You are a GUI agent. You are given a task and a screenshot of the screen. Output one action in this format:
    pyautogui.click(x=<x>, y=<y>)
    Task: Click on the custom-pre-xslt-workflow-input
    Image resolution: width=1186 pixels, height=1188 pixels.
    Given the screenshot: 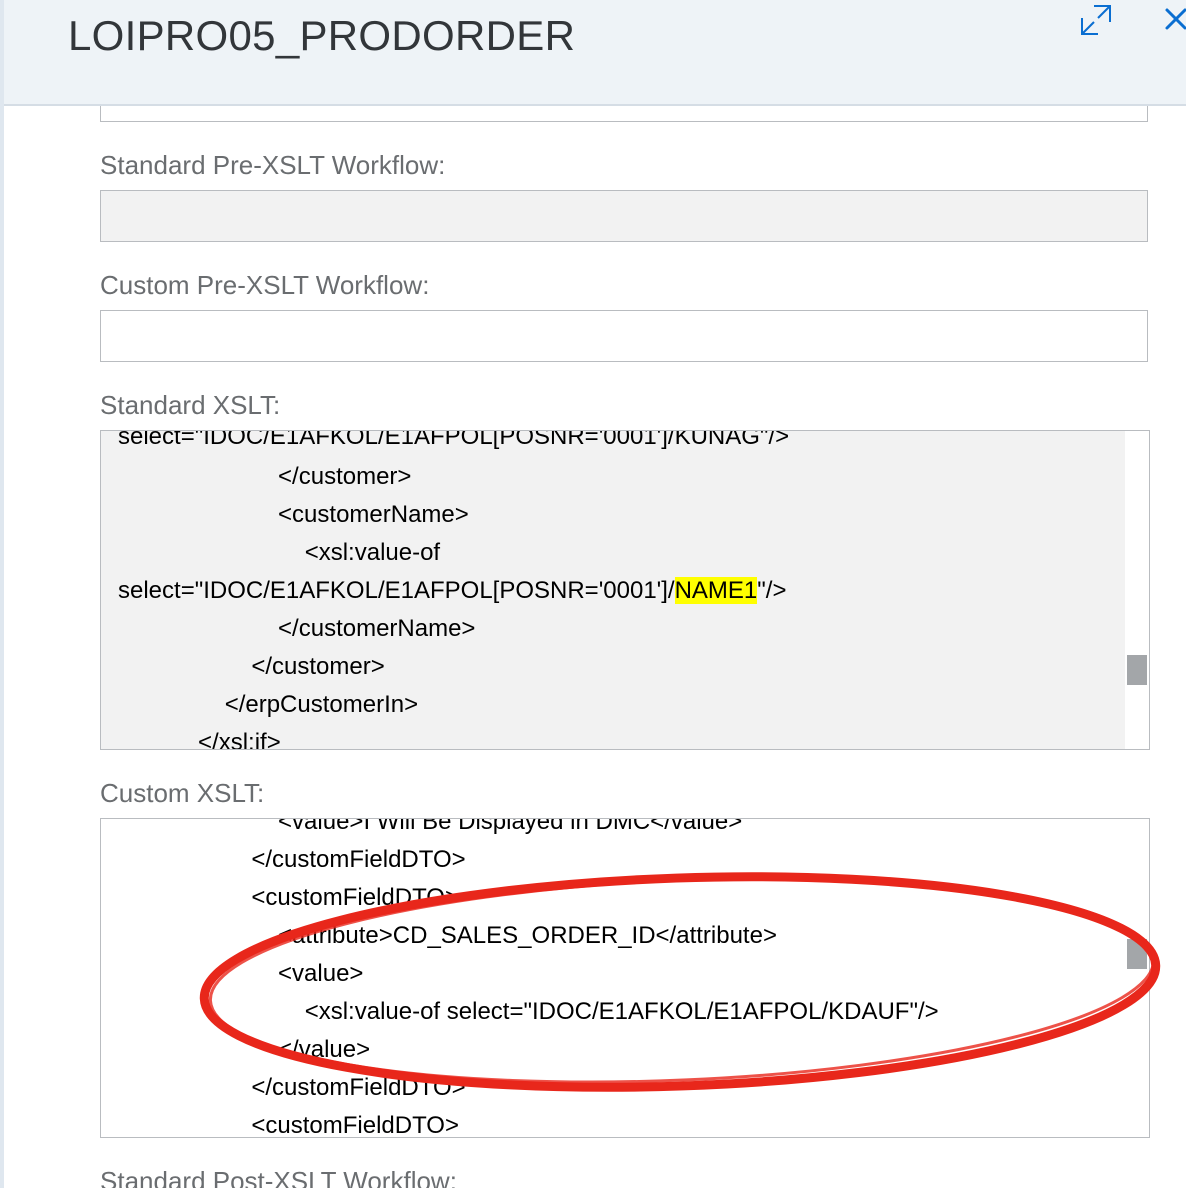 What is the action you would take?
    pyautogui.click(x=624, y=336)
    